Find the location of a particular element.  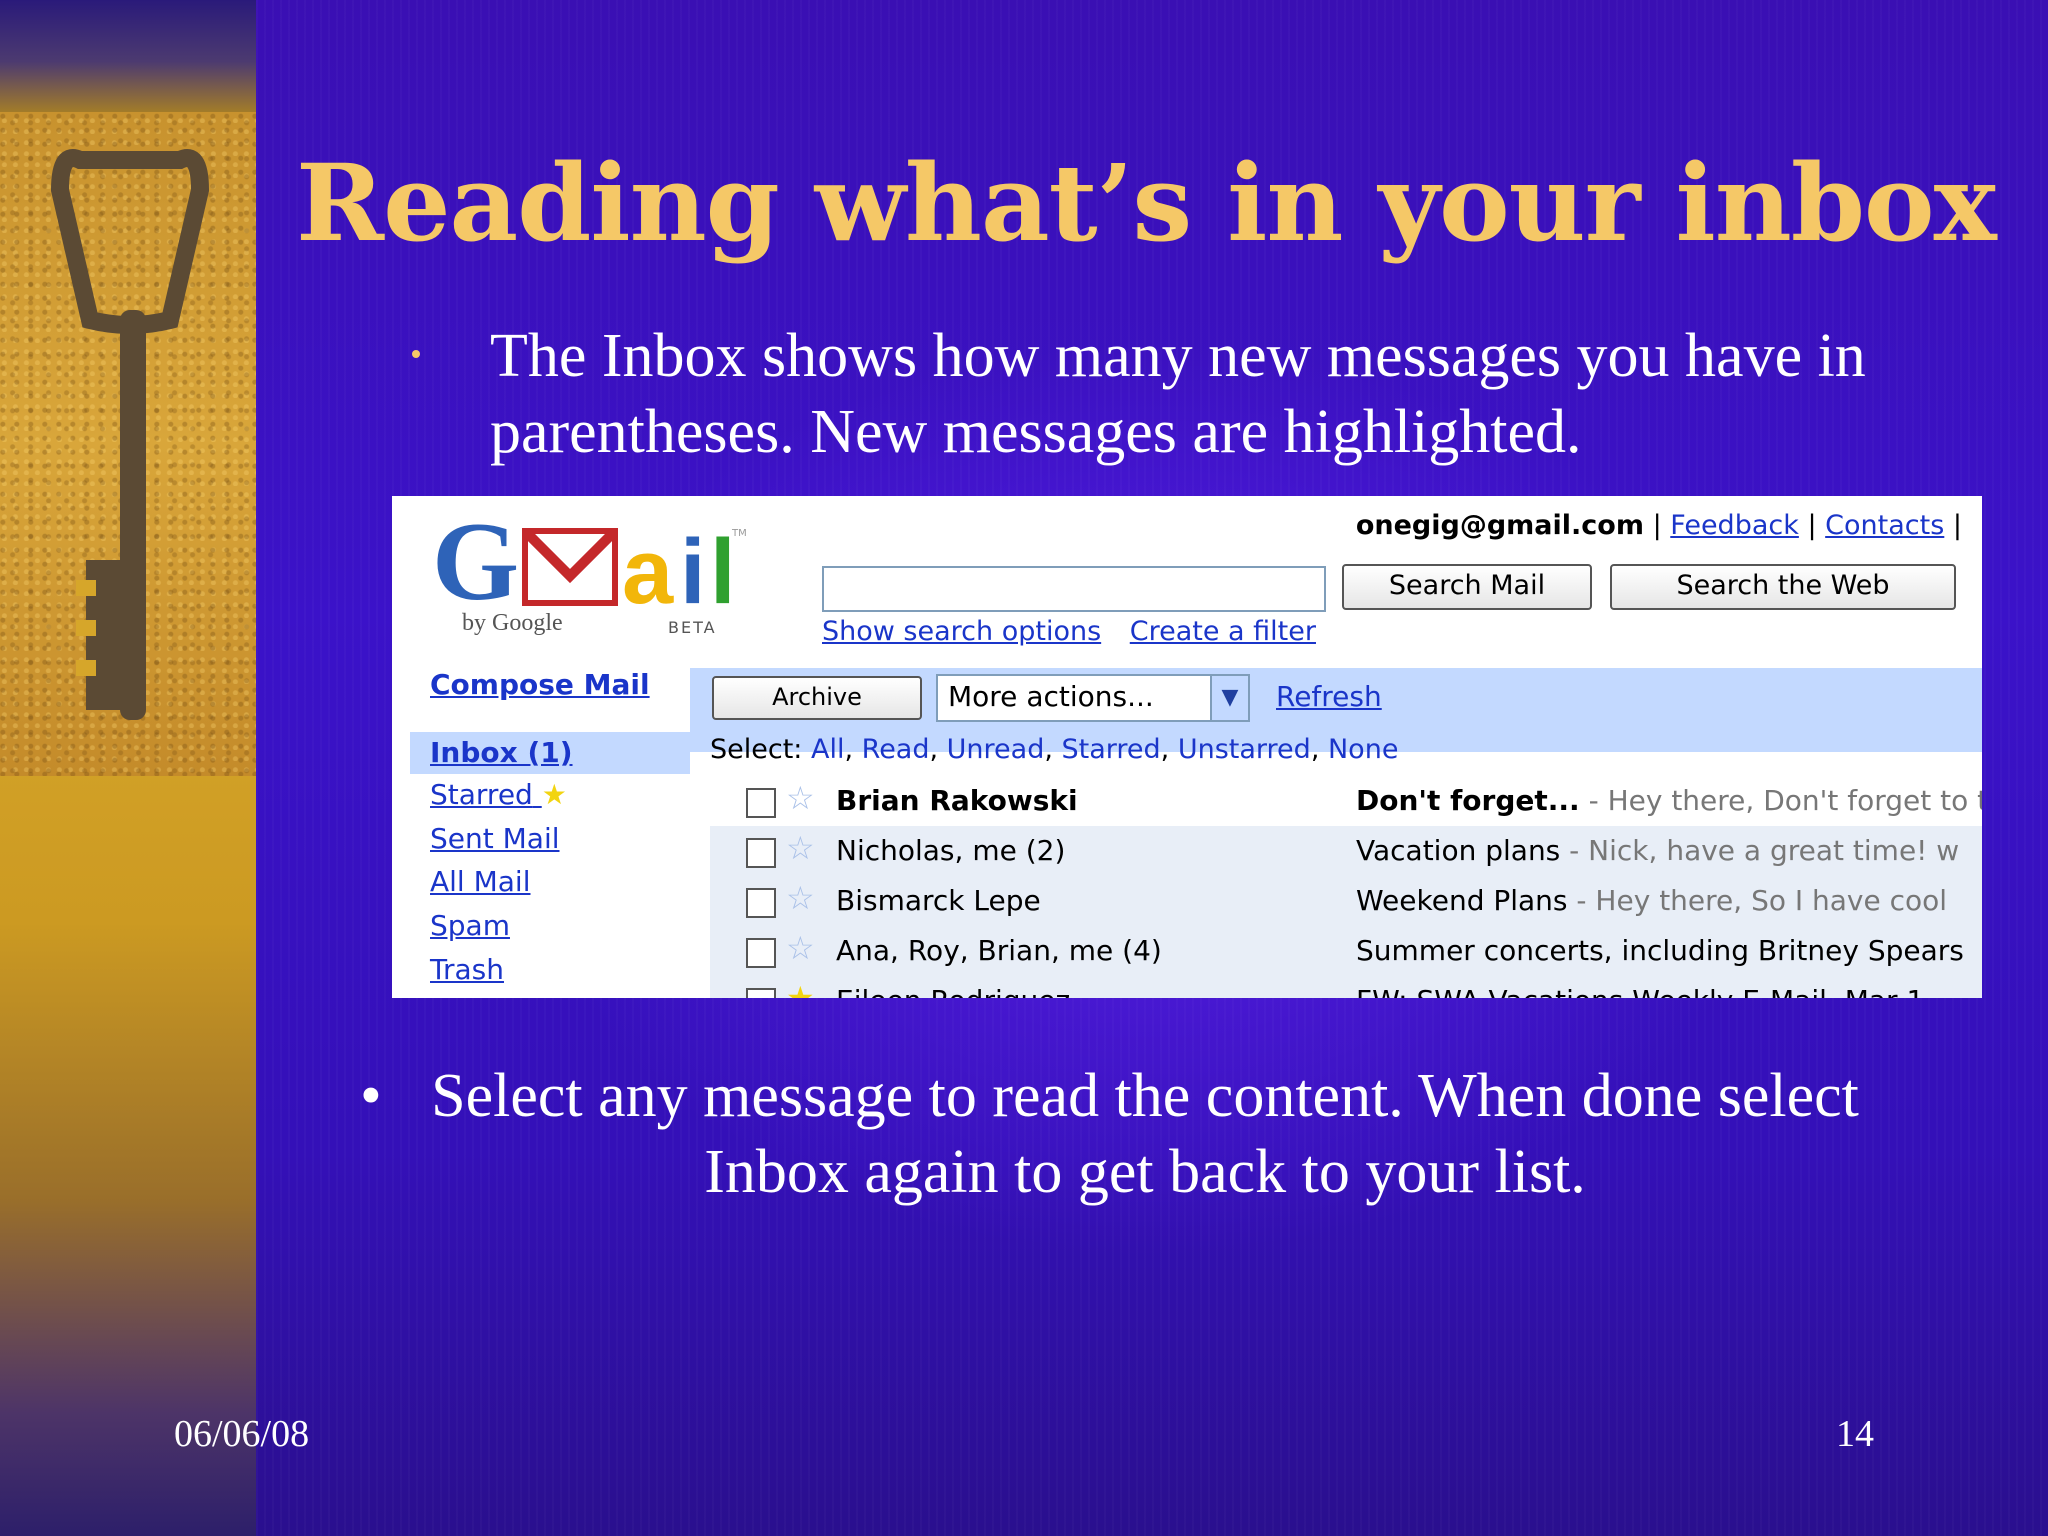

select-unread-link: Unread is located at coordinates (996, 749).